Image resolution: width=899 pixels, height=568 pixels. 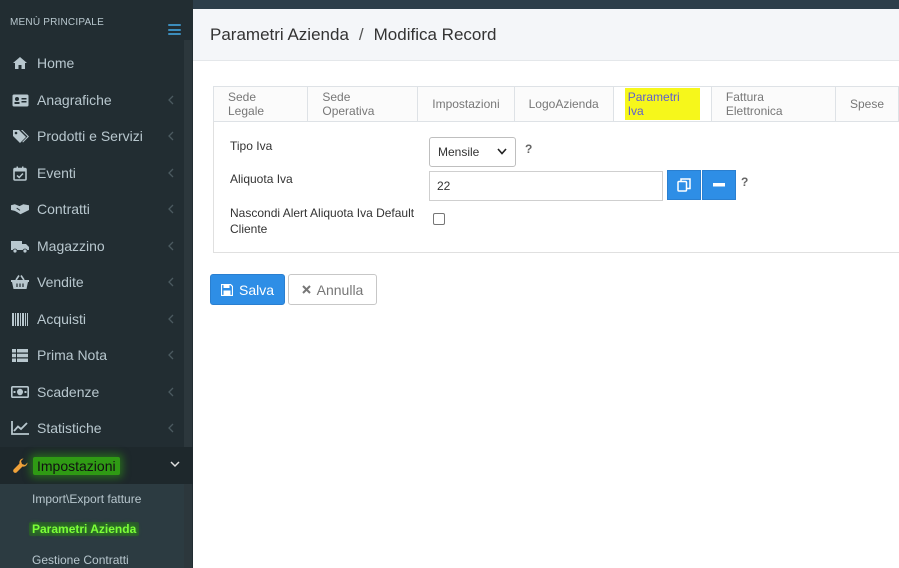 I want to click on tab-fattura-elettronica: Fattura Elettronica, so click(x=772, y=104).